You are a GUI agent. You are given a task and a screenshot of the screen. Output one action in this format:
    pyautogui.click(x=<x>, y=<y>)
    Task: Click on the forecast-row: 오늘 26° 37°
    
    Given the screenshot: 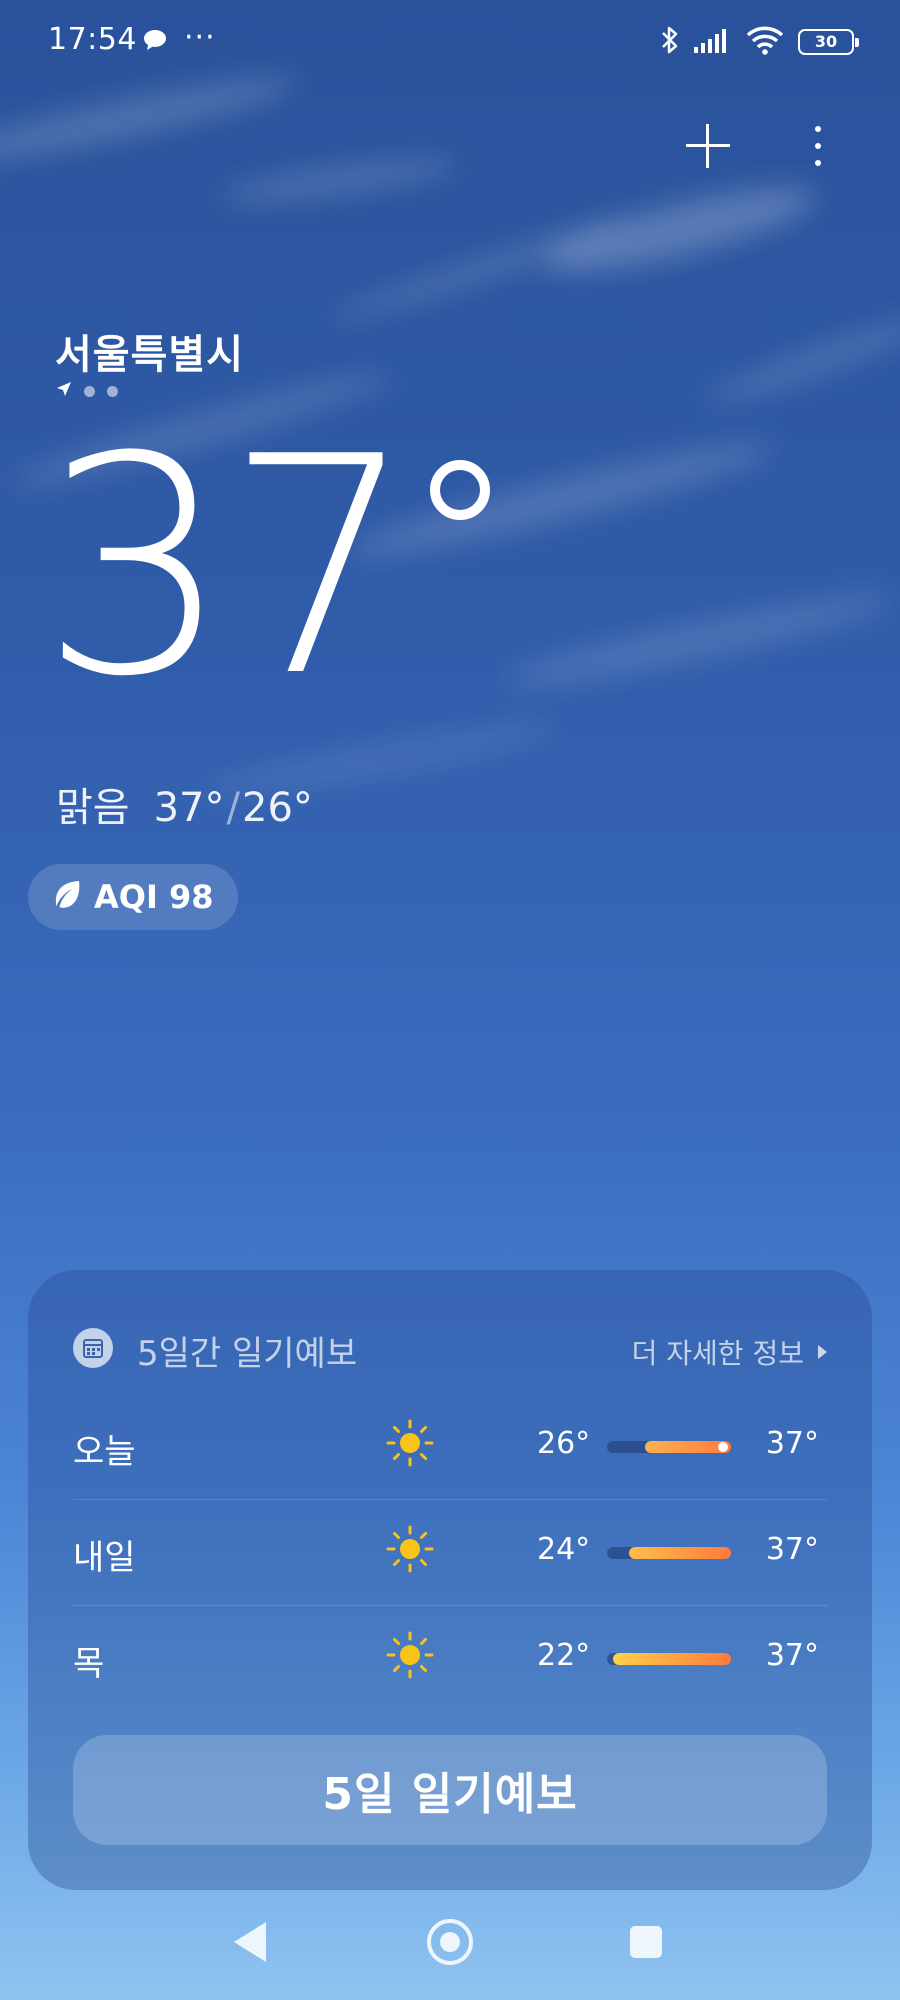 What is the action you would take?
    pyautogui.click(x=450, y=1447)
    